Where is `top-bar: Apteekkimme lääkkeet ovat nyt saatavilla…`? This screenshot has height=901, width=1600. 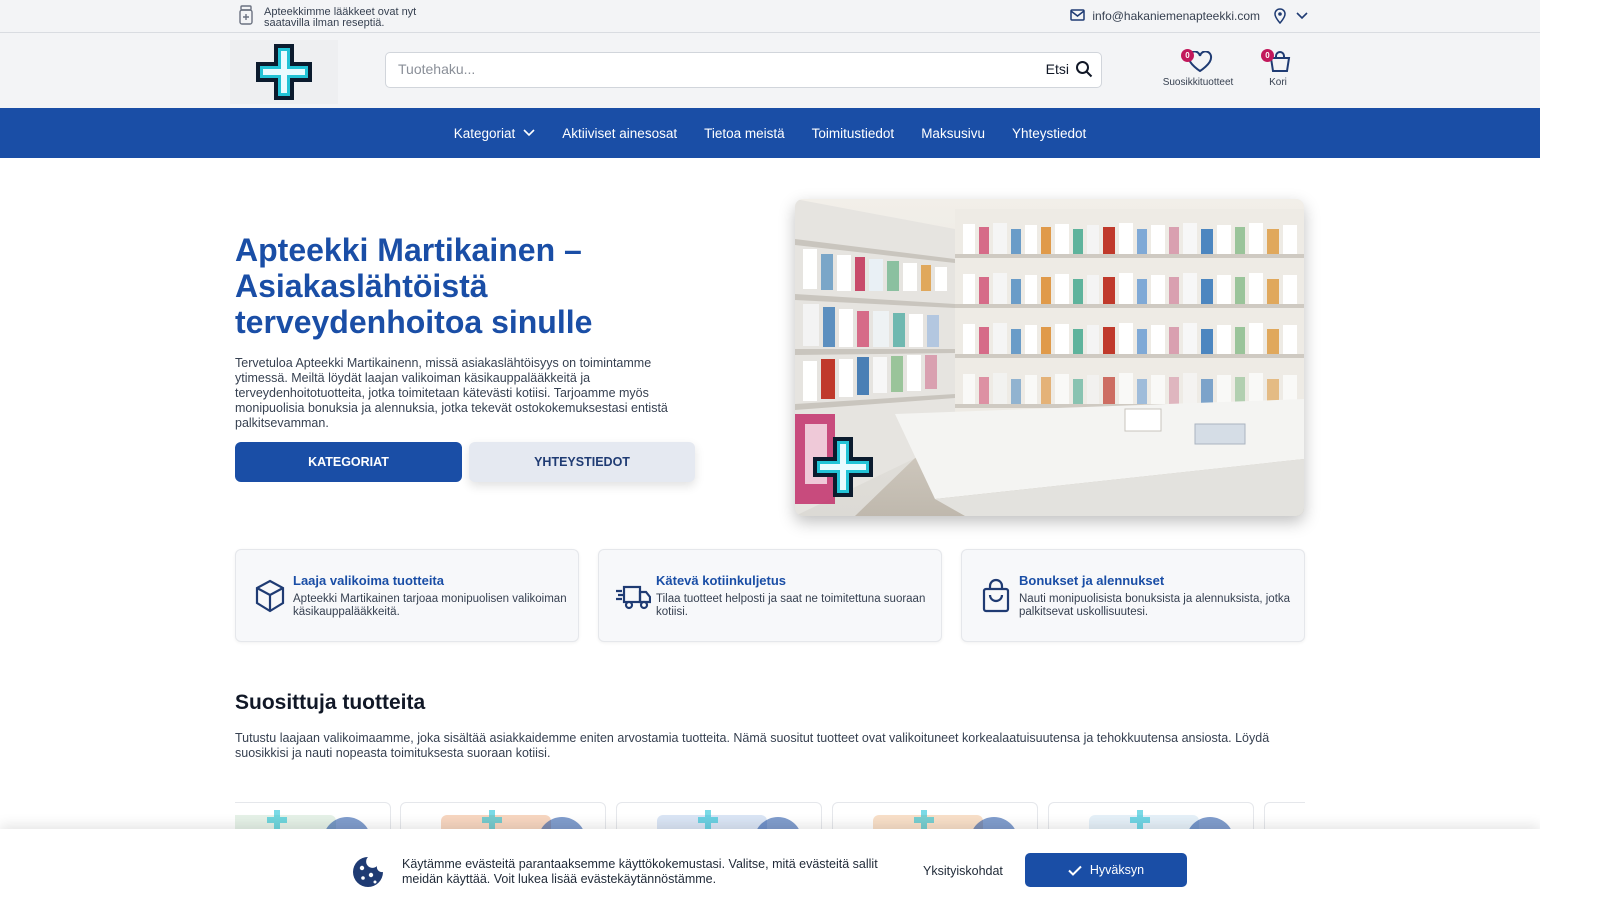
top-bar: Apteekkimme lääkkeet ovat nyt saatavilla… is located at coordinates (770, 16).